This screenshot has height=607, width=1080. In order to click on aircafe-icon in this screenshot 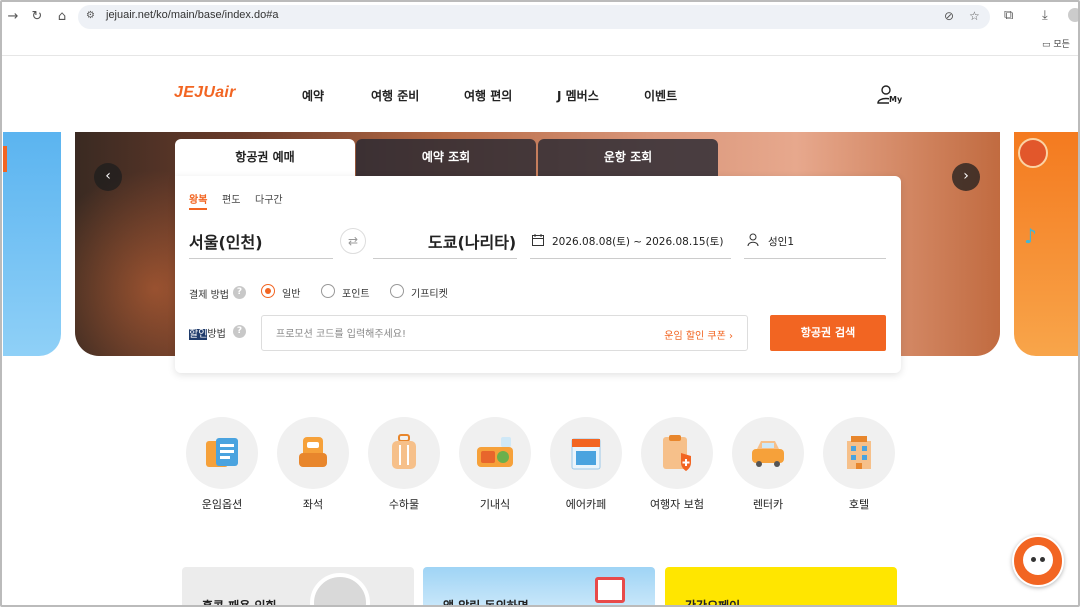, I will do `click(586, 453)`.